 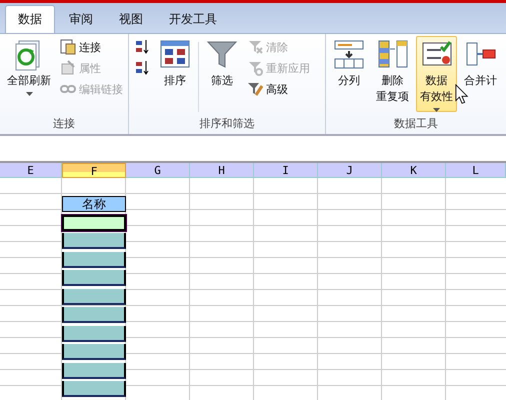 What do you see at coordinates (158, 170) in the screenshot?
I see `column-header: G` at bounding box center [158, 170].